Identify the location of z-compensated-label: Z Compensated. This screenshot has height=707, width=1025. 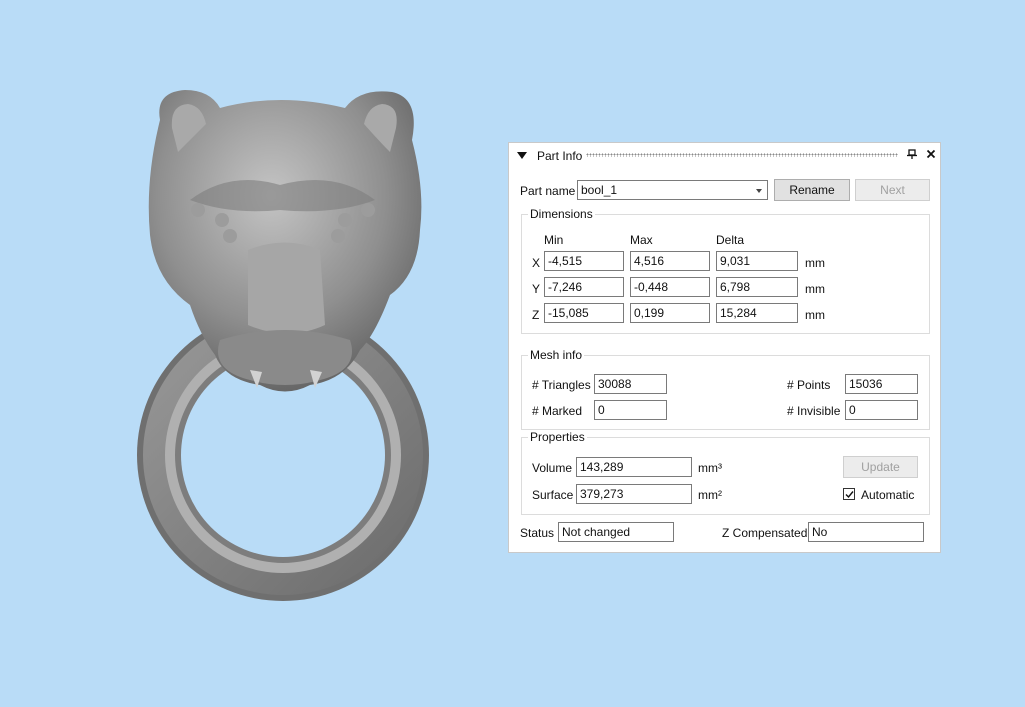
(765, 533).